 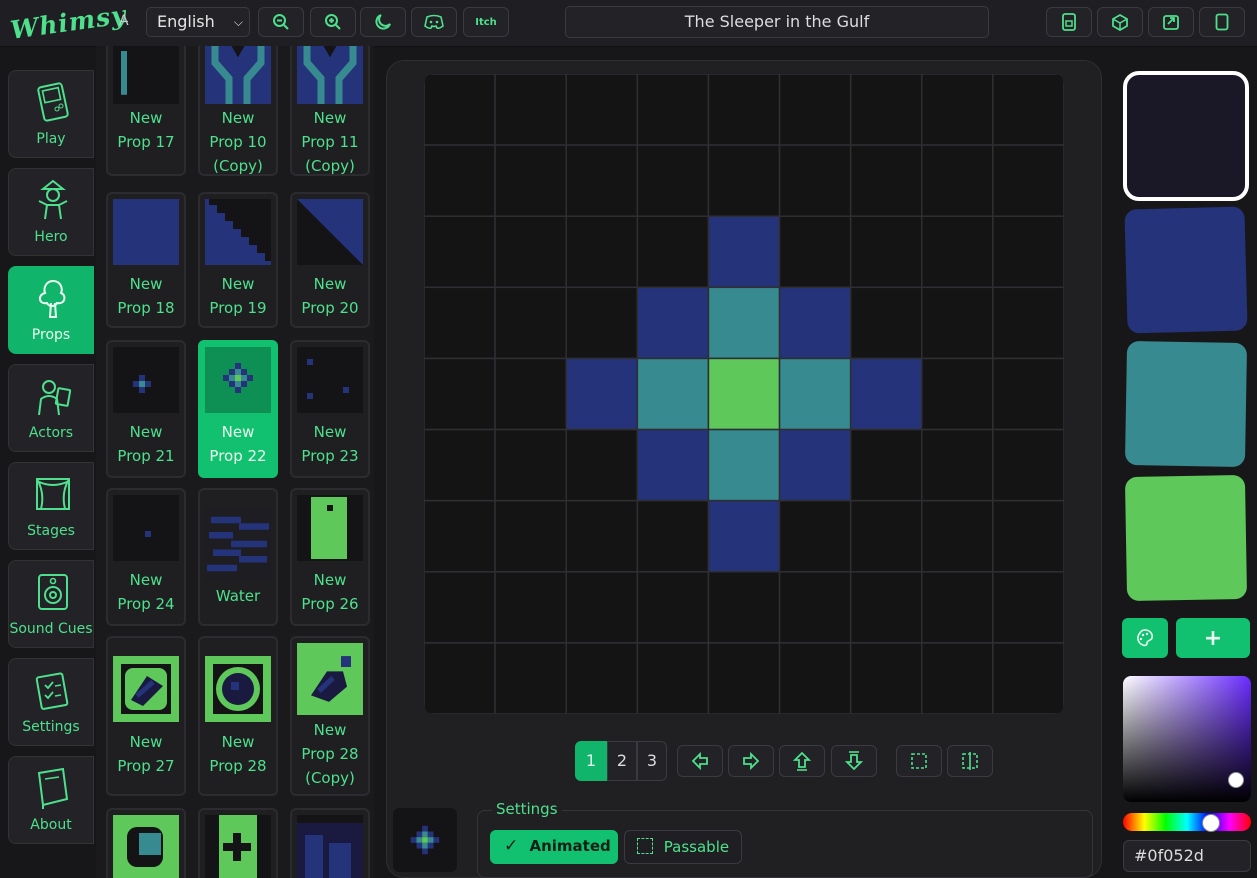 What do you see at coordinates (333, 22) in the screenshot?
I see `zoom-in-button` at bounding box center [333, 22].